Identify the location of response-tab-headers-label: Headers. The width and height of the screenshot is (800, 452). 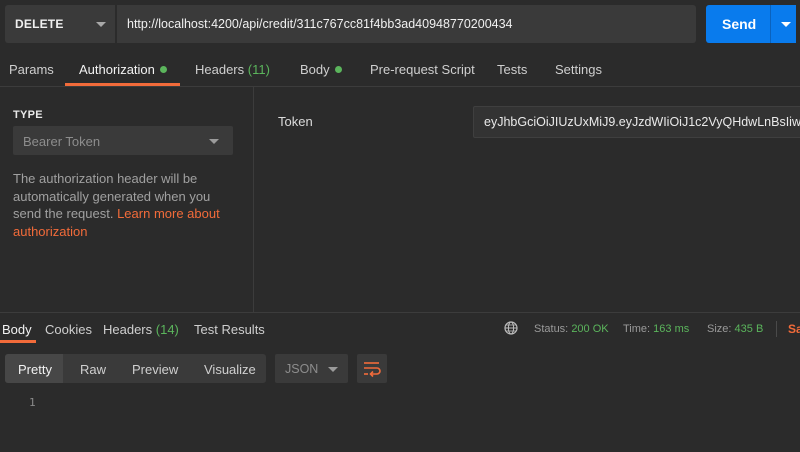
(128, 329).